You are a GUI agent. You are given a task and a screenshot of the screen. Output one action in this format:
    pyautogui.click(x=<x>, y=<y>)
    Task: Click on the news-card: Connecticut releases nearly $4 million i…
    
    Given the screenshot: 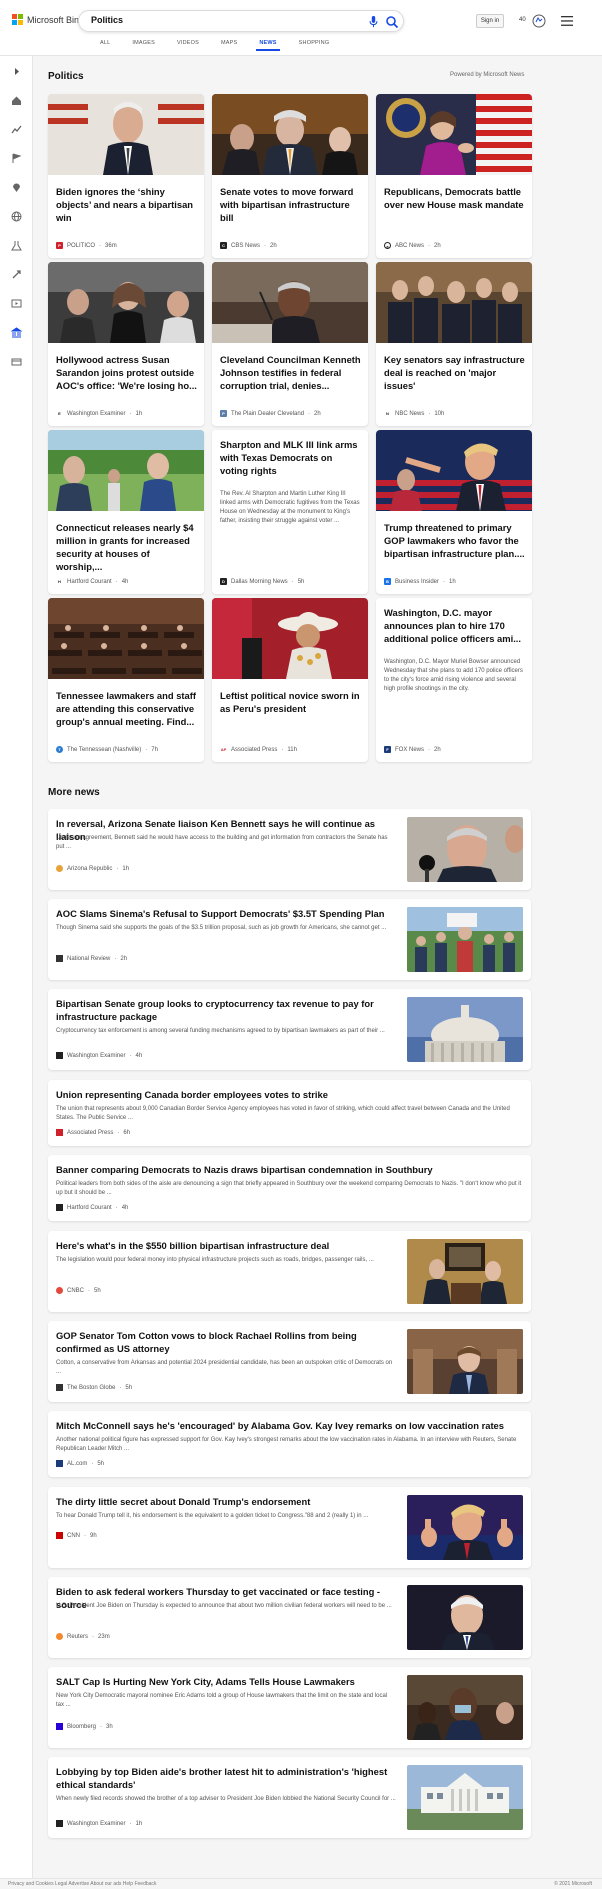 What is the action you would take?
    pyautogui.click(x=126, y=512)
    